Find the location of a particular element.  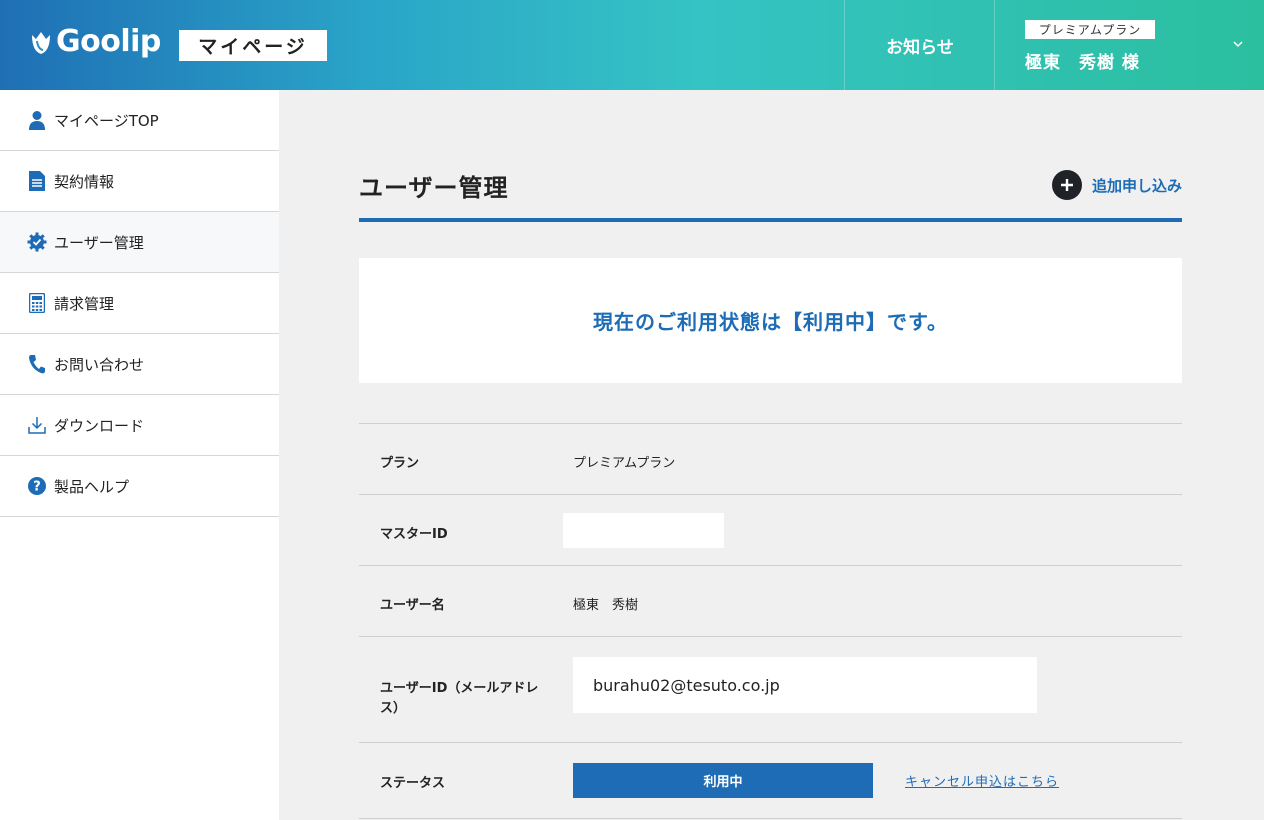

title-divider is located at coordinates (770, 220).